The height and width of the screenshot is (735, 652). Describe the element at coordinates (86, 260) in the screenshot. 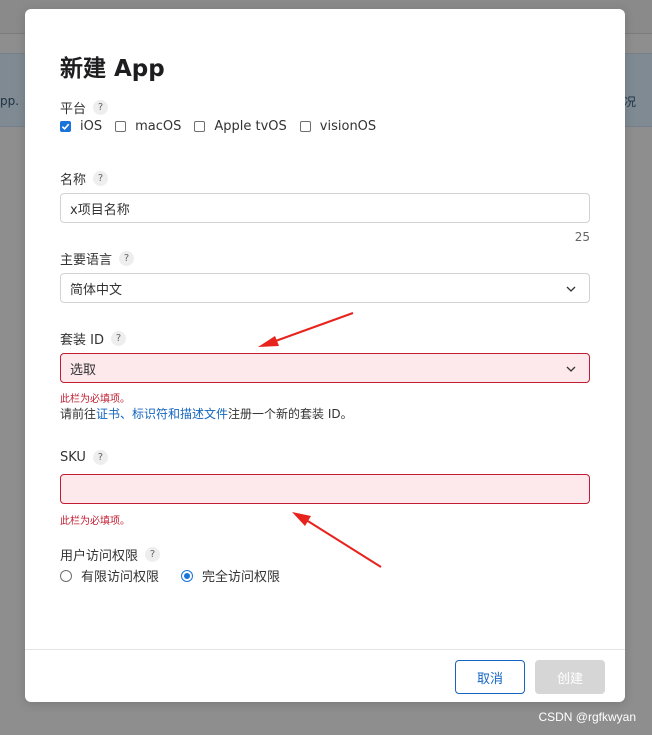

I see `language-label-text: 主要语言` at that location.